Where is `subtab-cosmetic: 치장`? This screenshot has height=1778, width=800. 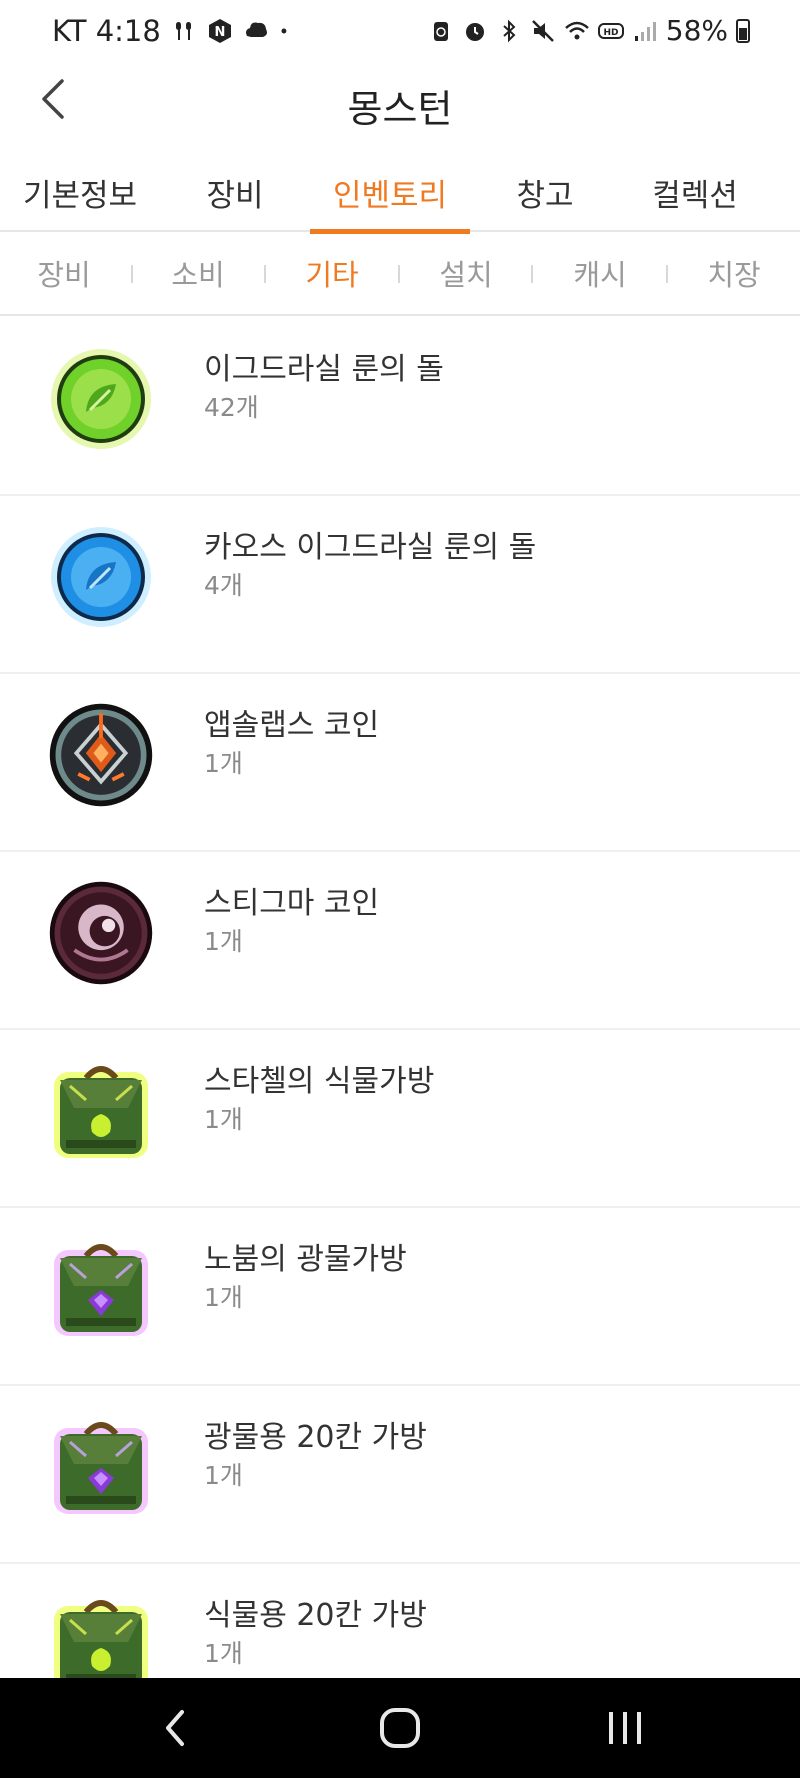
subtab-cosmetic: 치장 is located at coordinates (734, 273).